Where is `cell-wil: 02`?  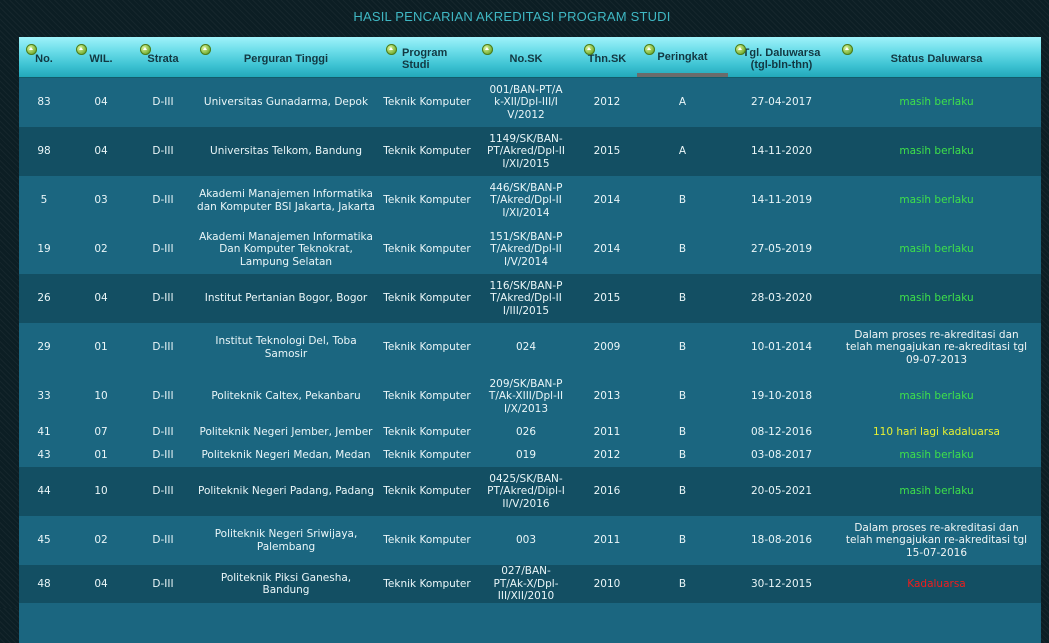 cell-wil: 02 is located at coordinates (101, 540).